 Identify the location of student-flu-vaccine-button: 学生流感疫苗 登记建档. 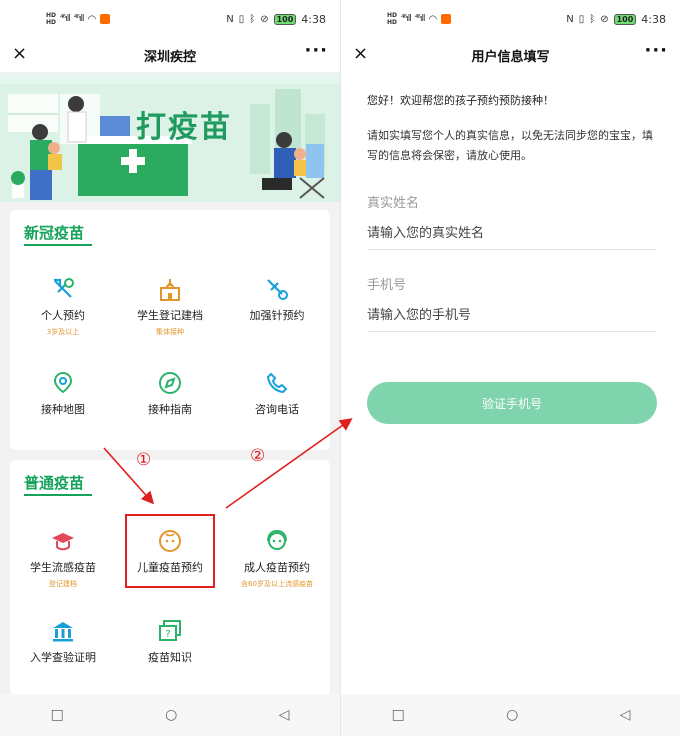
(63, 558).